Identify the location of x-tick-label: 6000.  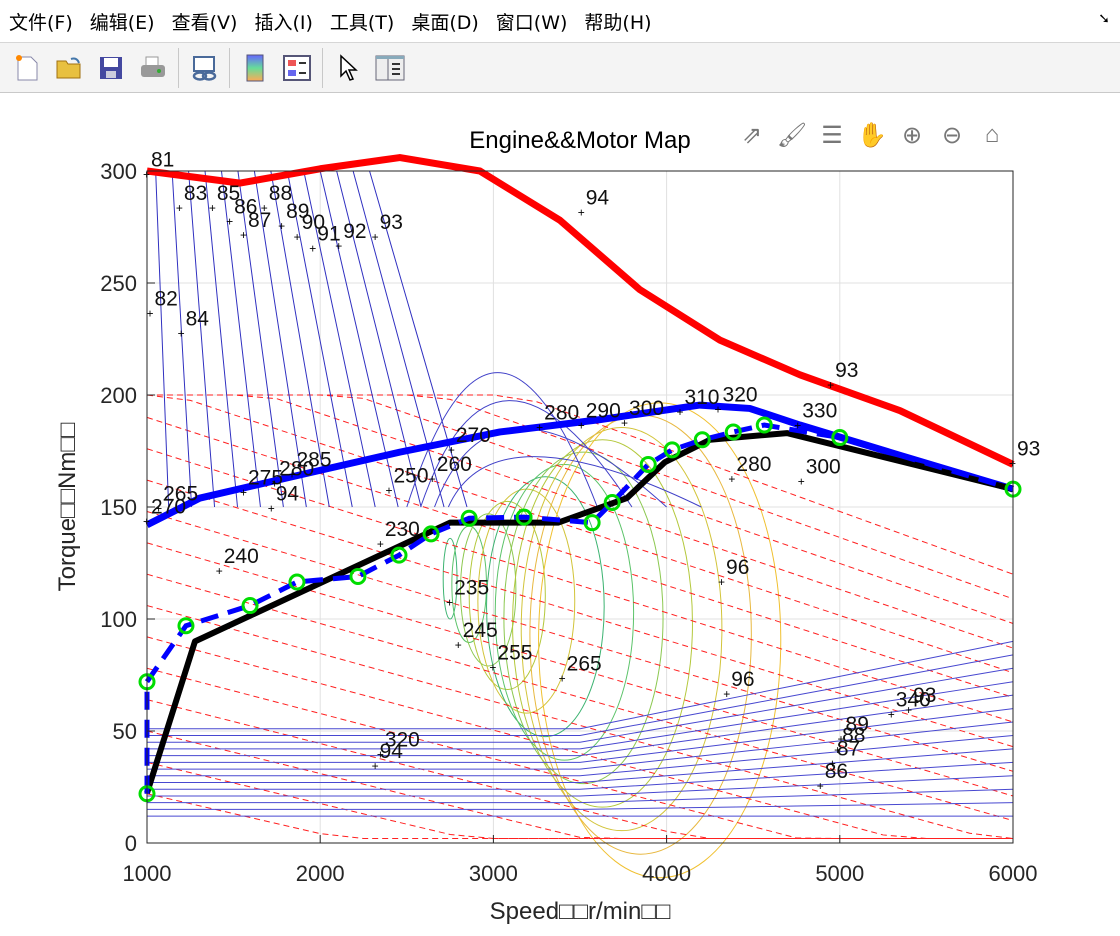
(1013, 873).